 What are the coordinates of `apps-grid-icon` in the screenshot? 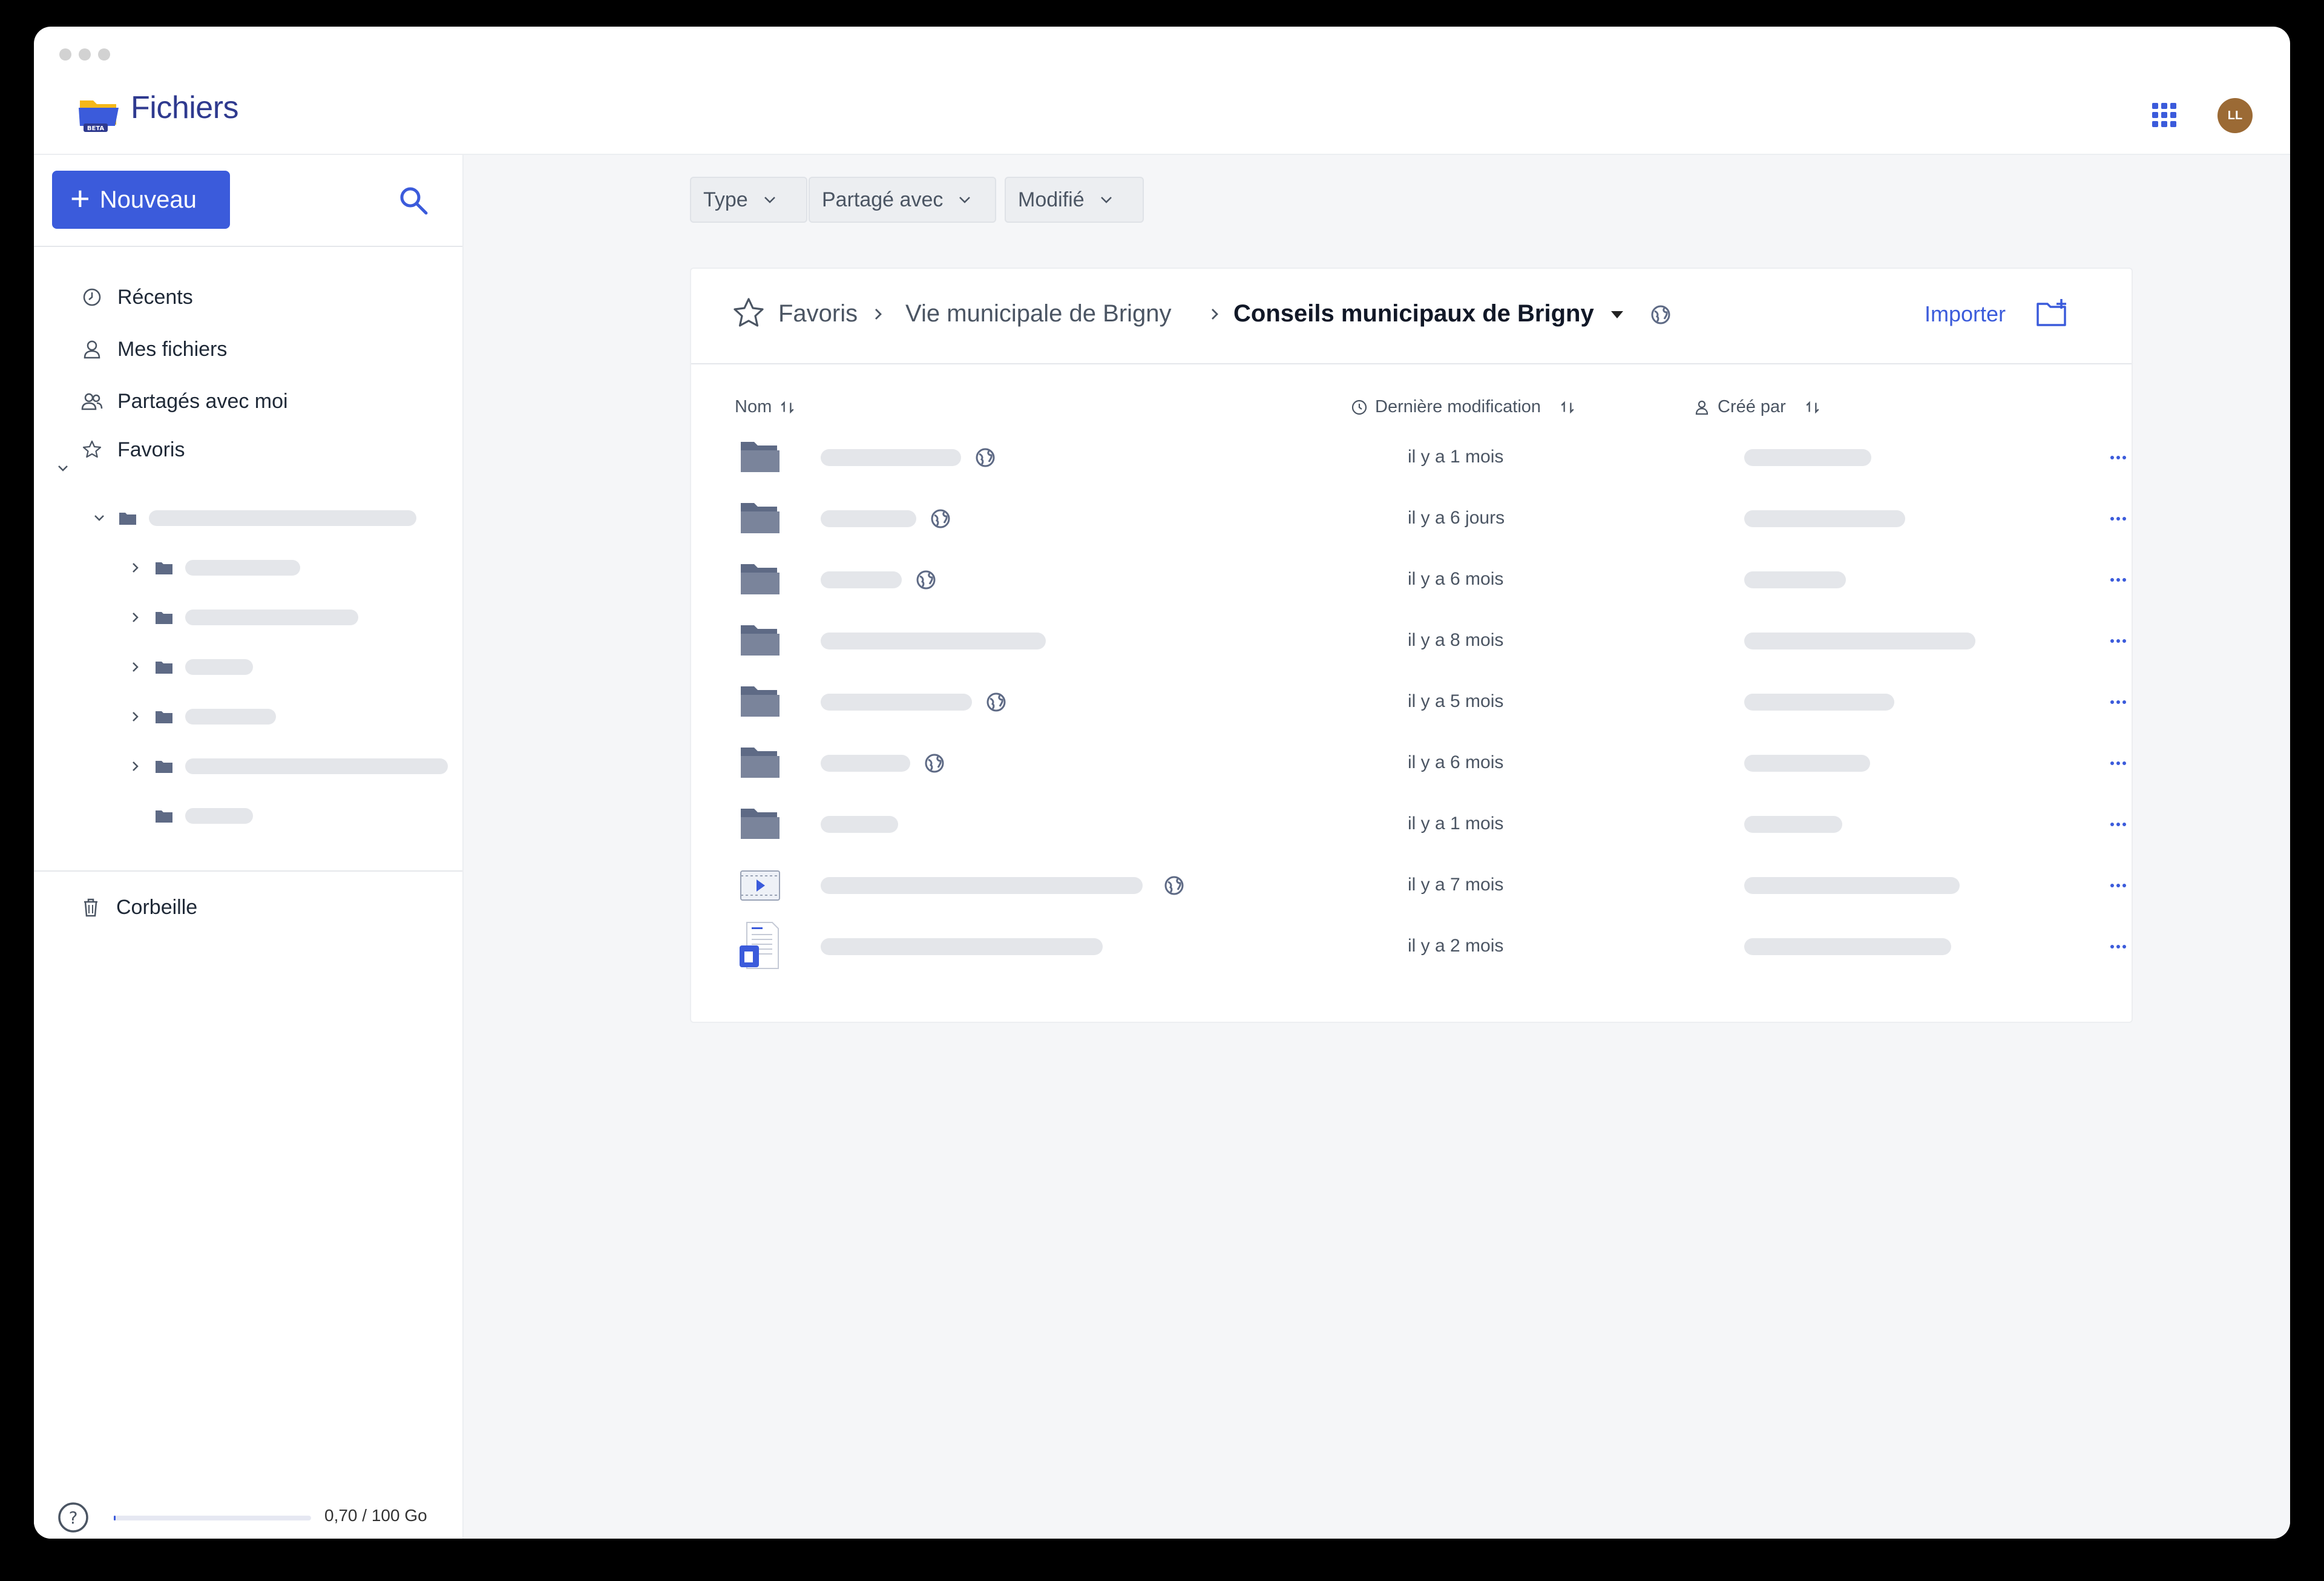 It's located at (2164, 115).